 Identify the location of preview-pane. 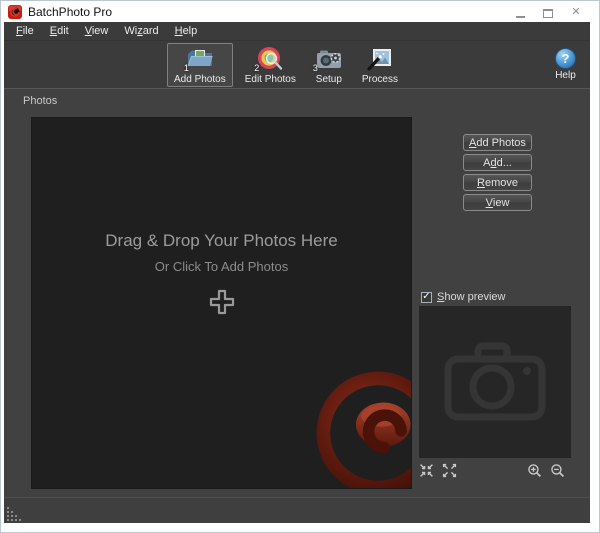
(495, 382).